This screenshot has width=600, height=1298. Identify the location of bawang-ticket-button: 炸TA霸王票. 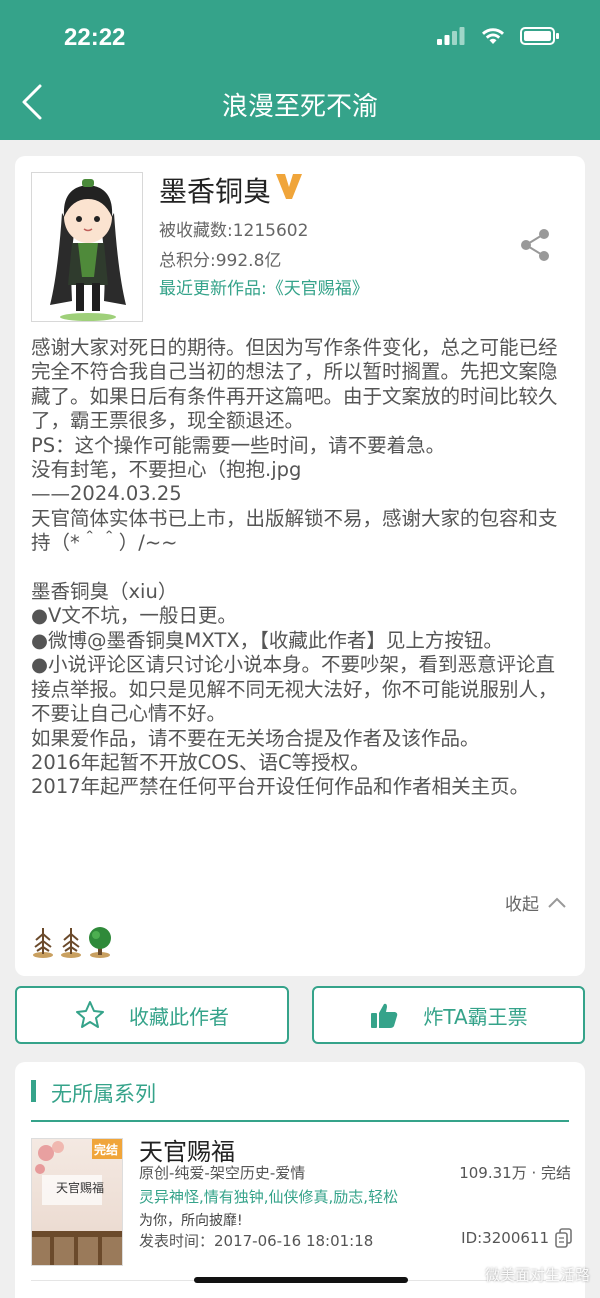
(448, 1015).